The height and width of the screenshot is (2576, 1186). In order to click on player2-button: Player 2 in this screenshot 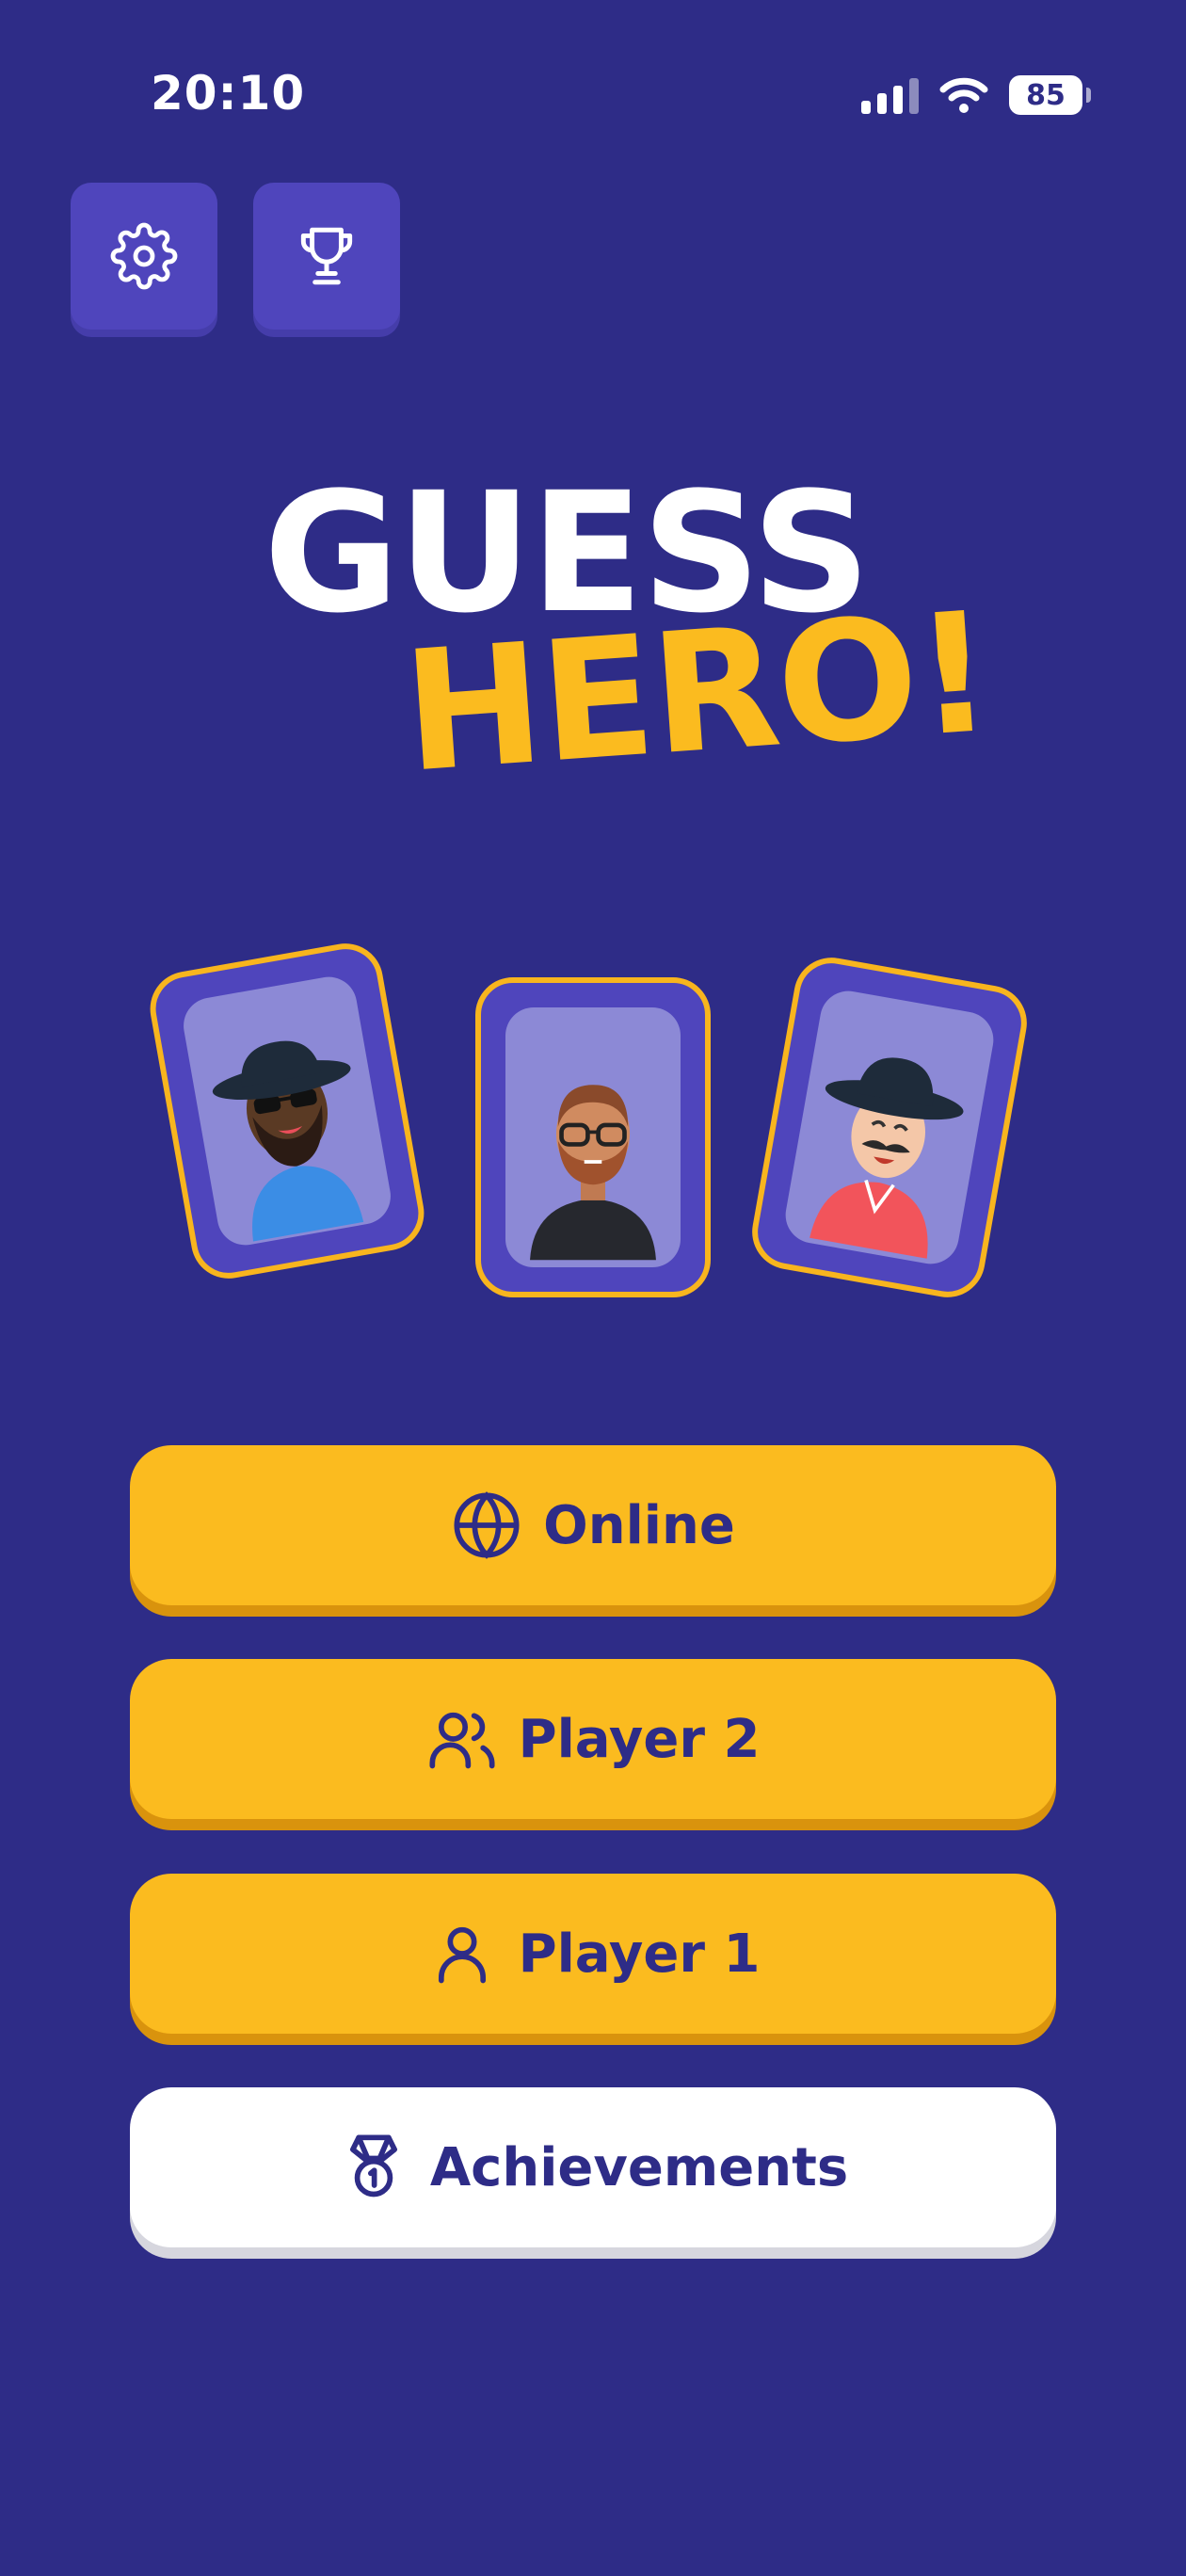, I will do `click(593, 1739)`.